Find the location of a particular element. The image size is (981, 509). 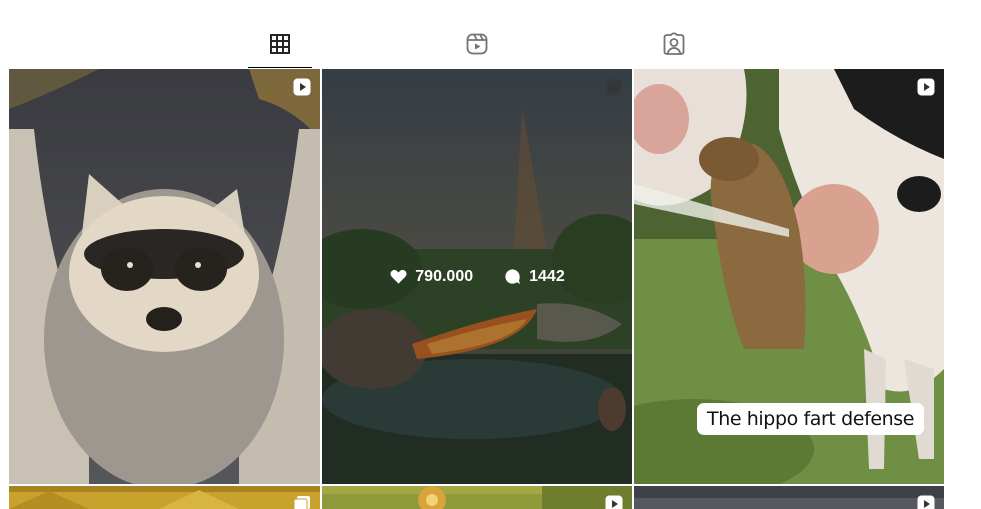

comments-stat: 1442 is located at coordinates (534, 276).